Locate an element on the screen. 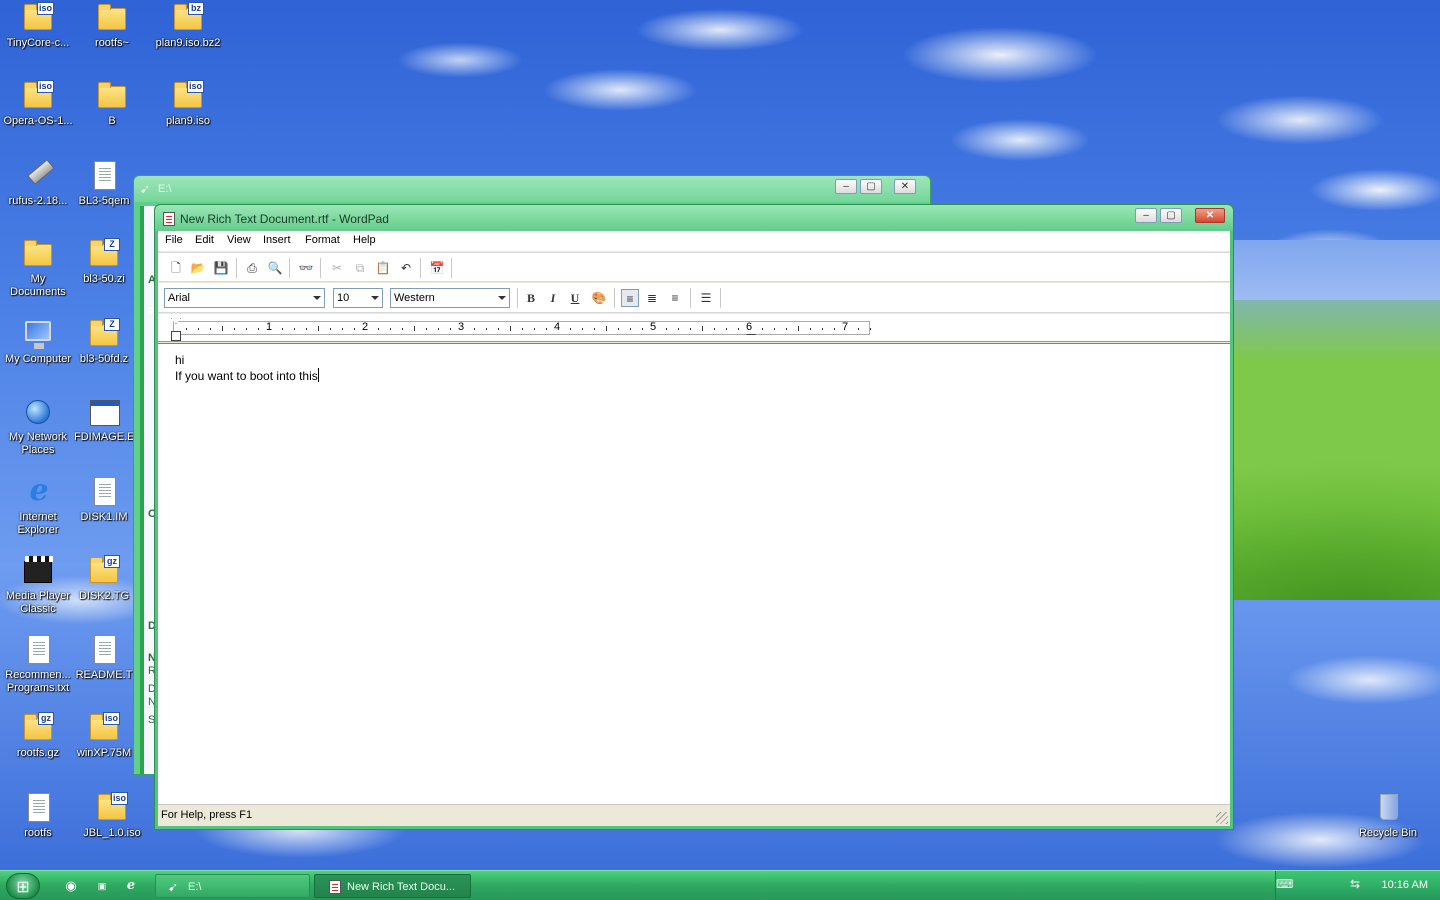 This screenshot has width=1440, height=900. desktop-icon-network-places: My Network Places is located at coordinates (38, 426).